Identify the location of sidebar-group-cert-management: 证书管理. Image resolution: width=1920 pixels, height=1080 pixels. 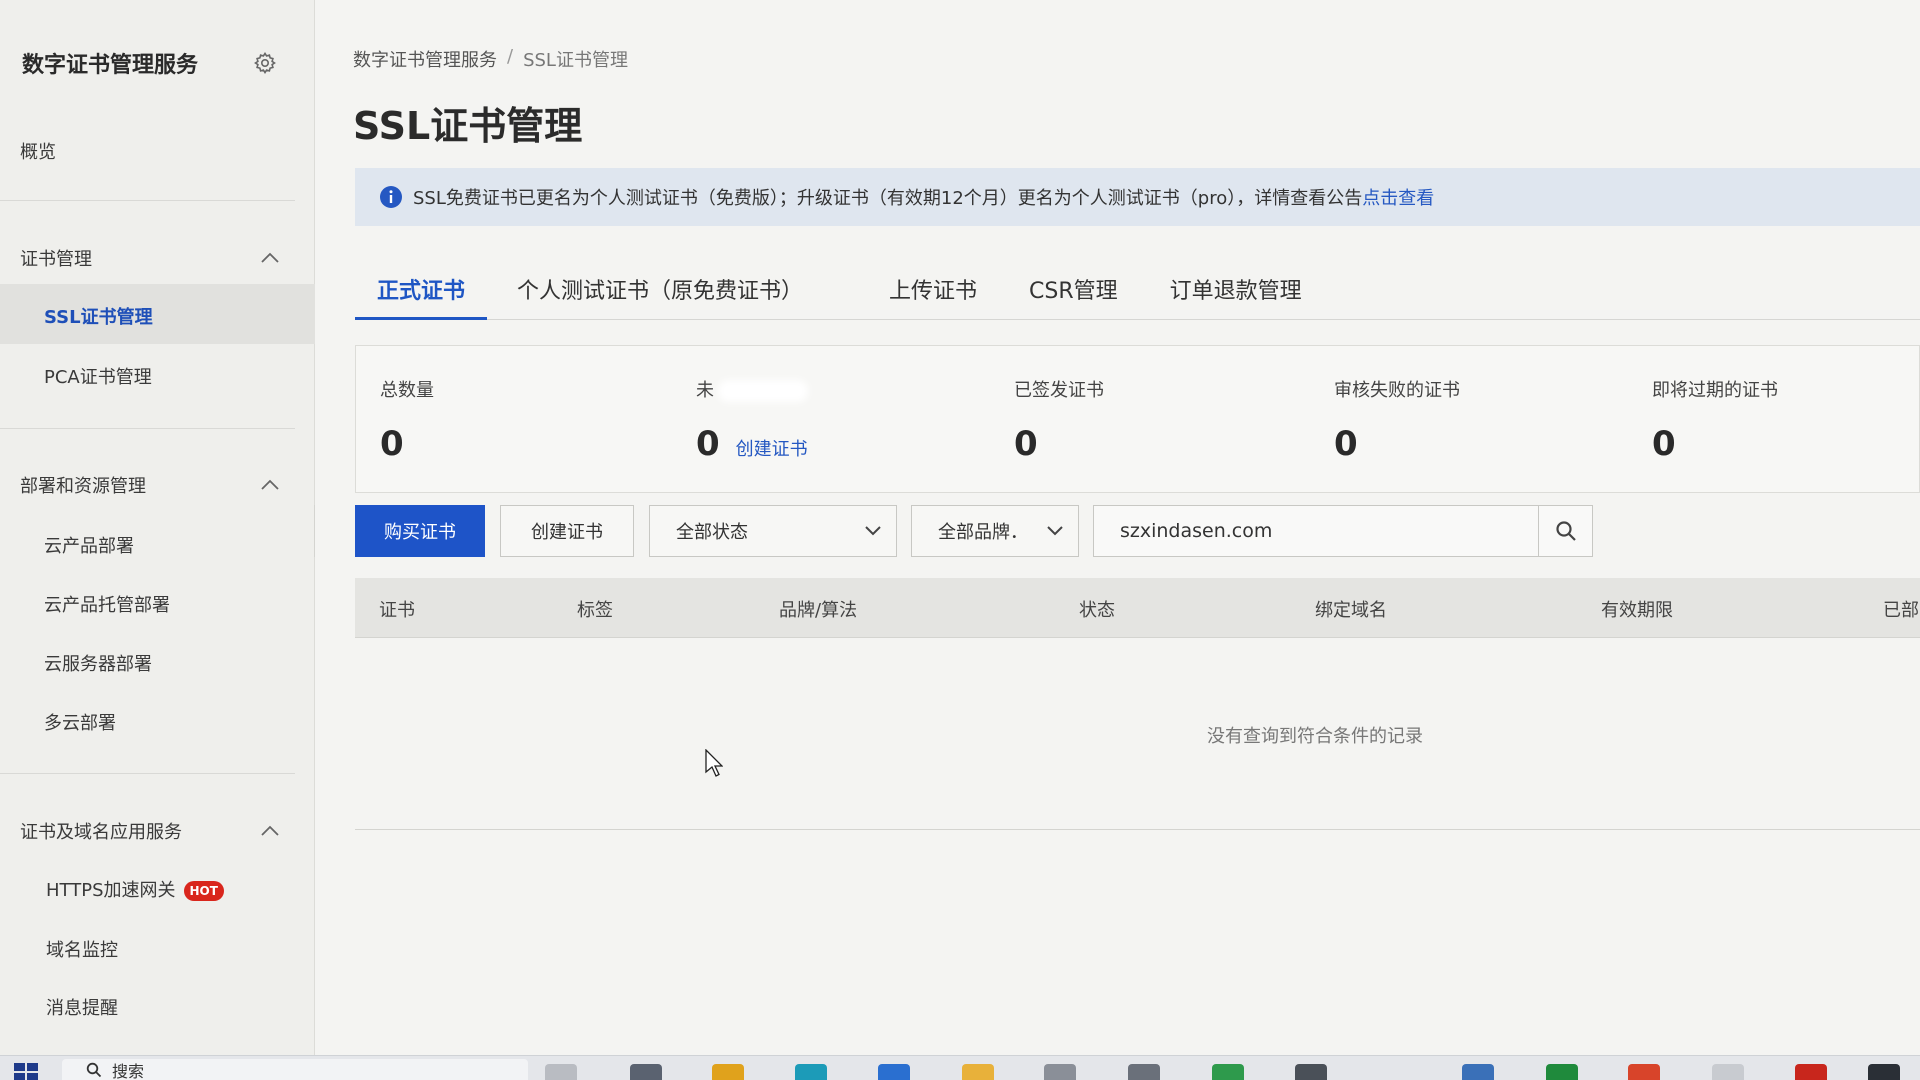
(150, 258).